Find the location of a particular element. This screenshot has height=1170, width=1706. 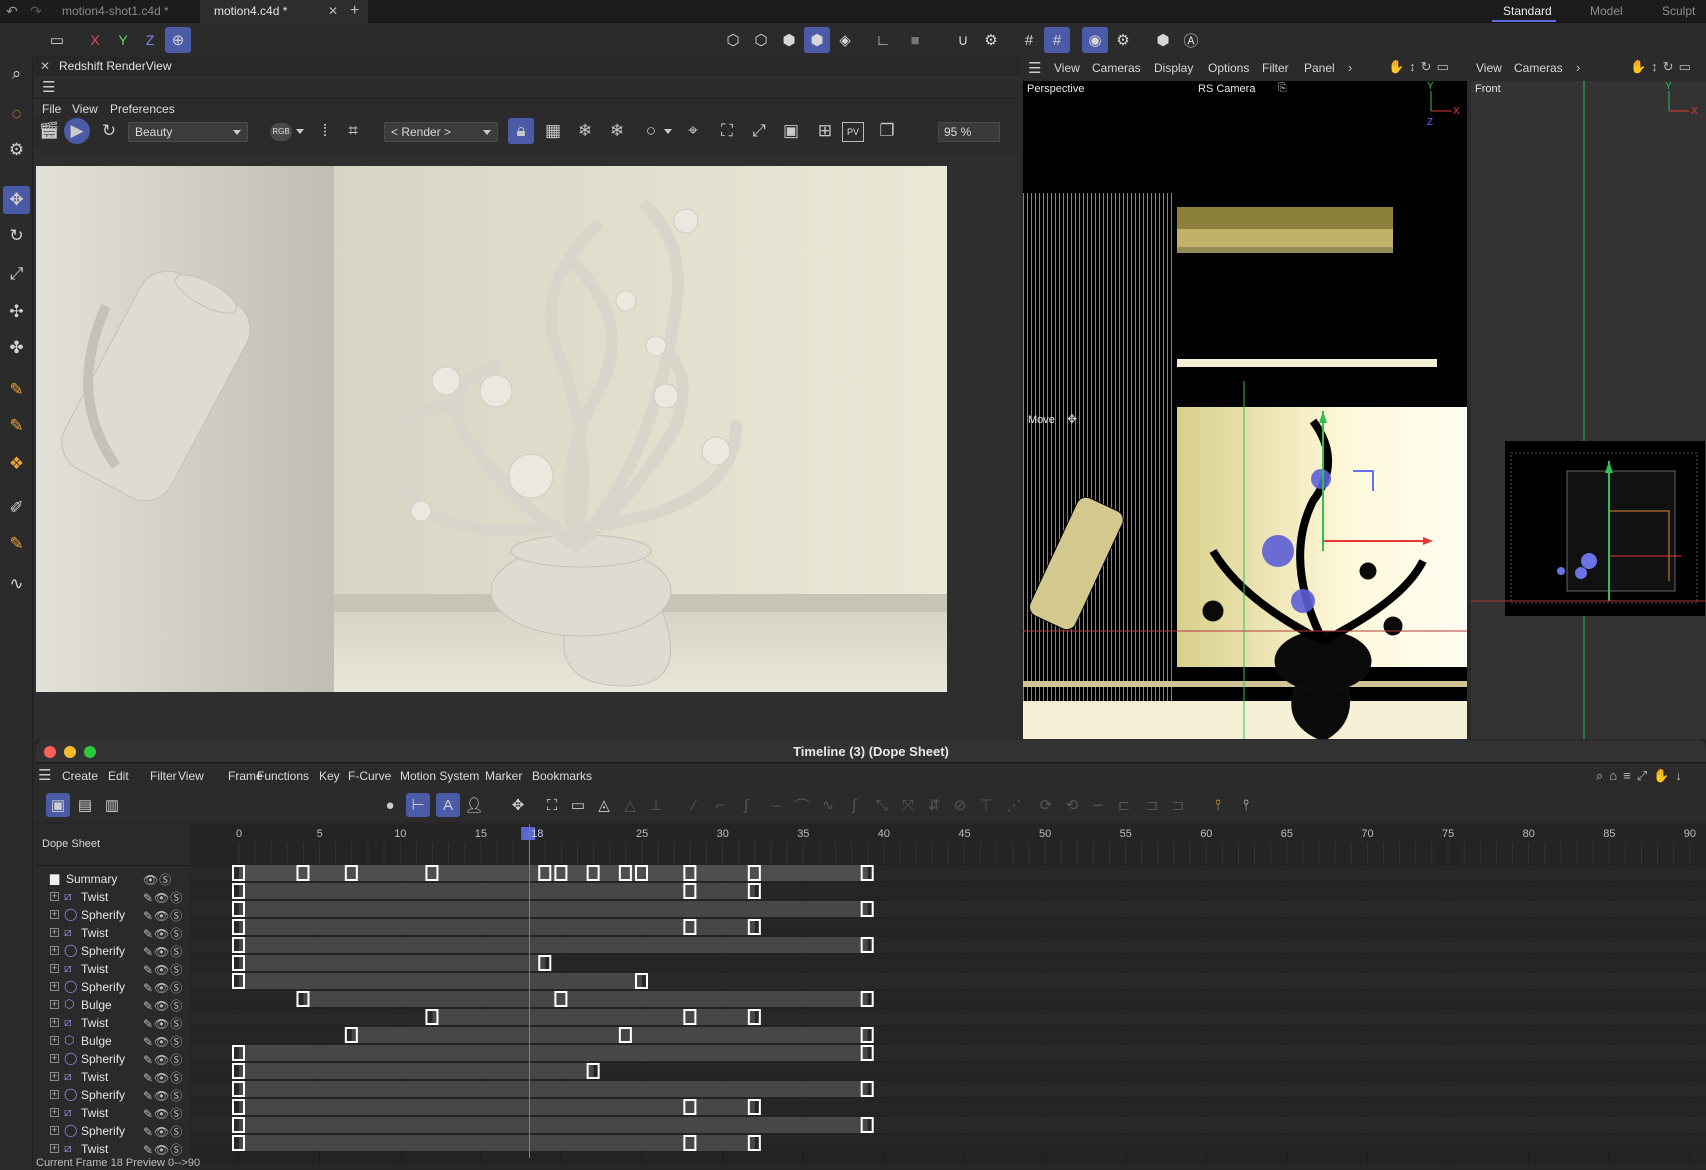

tl-menu-bookmarks: Bookmarks is located at coordinates (562, 776).